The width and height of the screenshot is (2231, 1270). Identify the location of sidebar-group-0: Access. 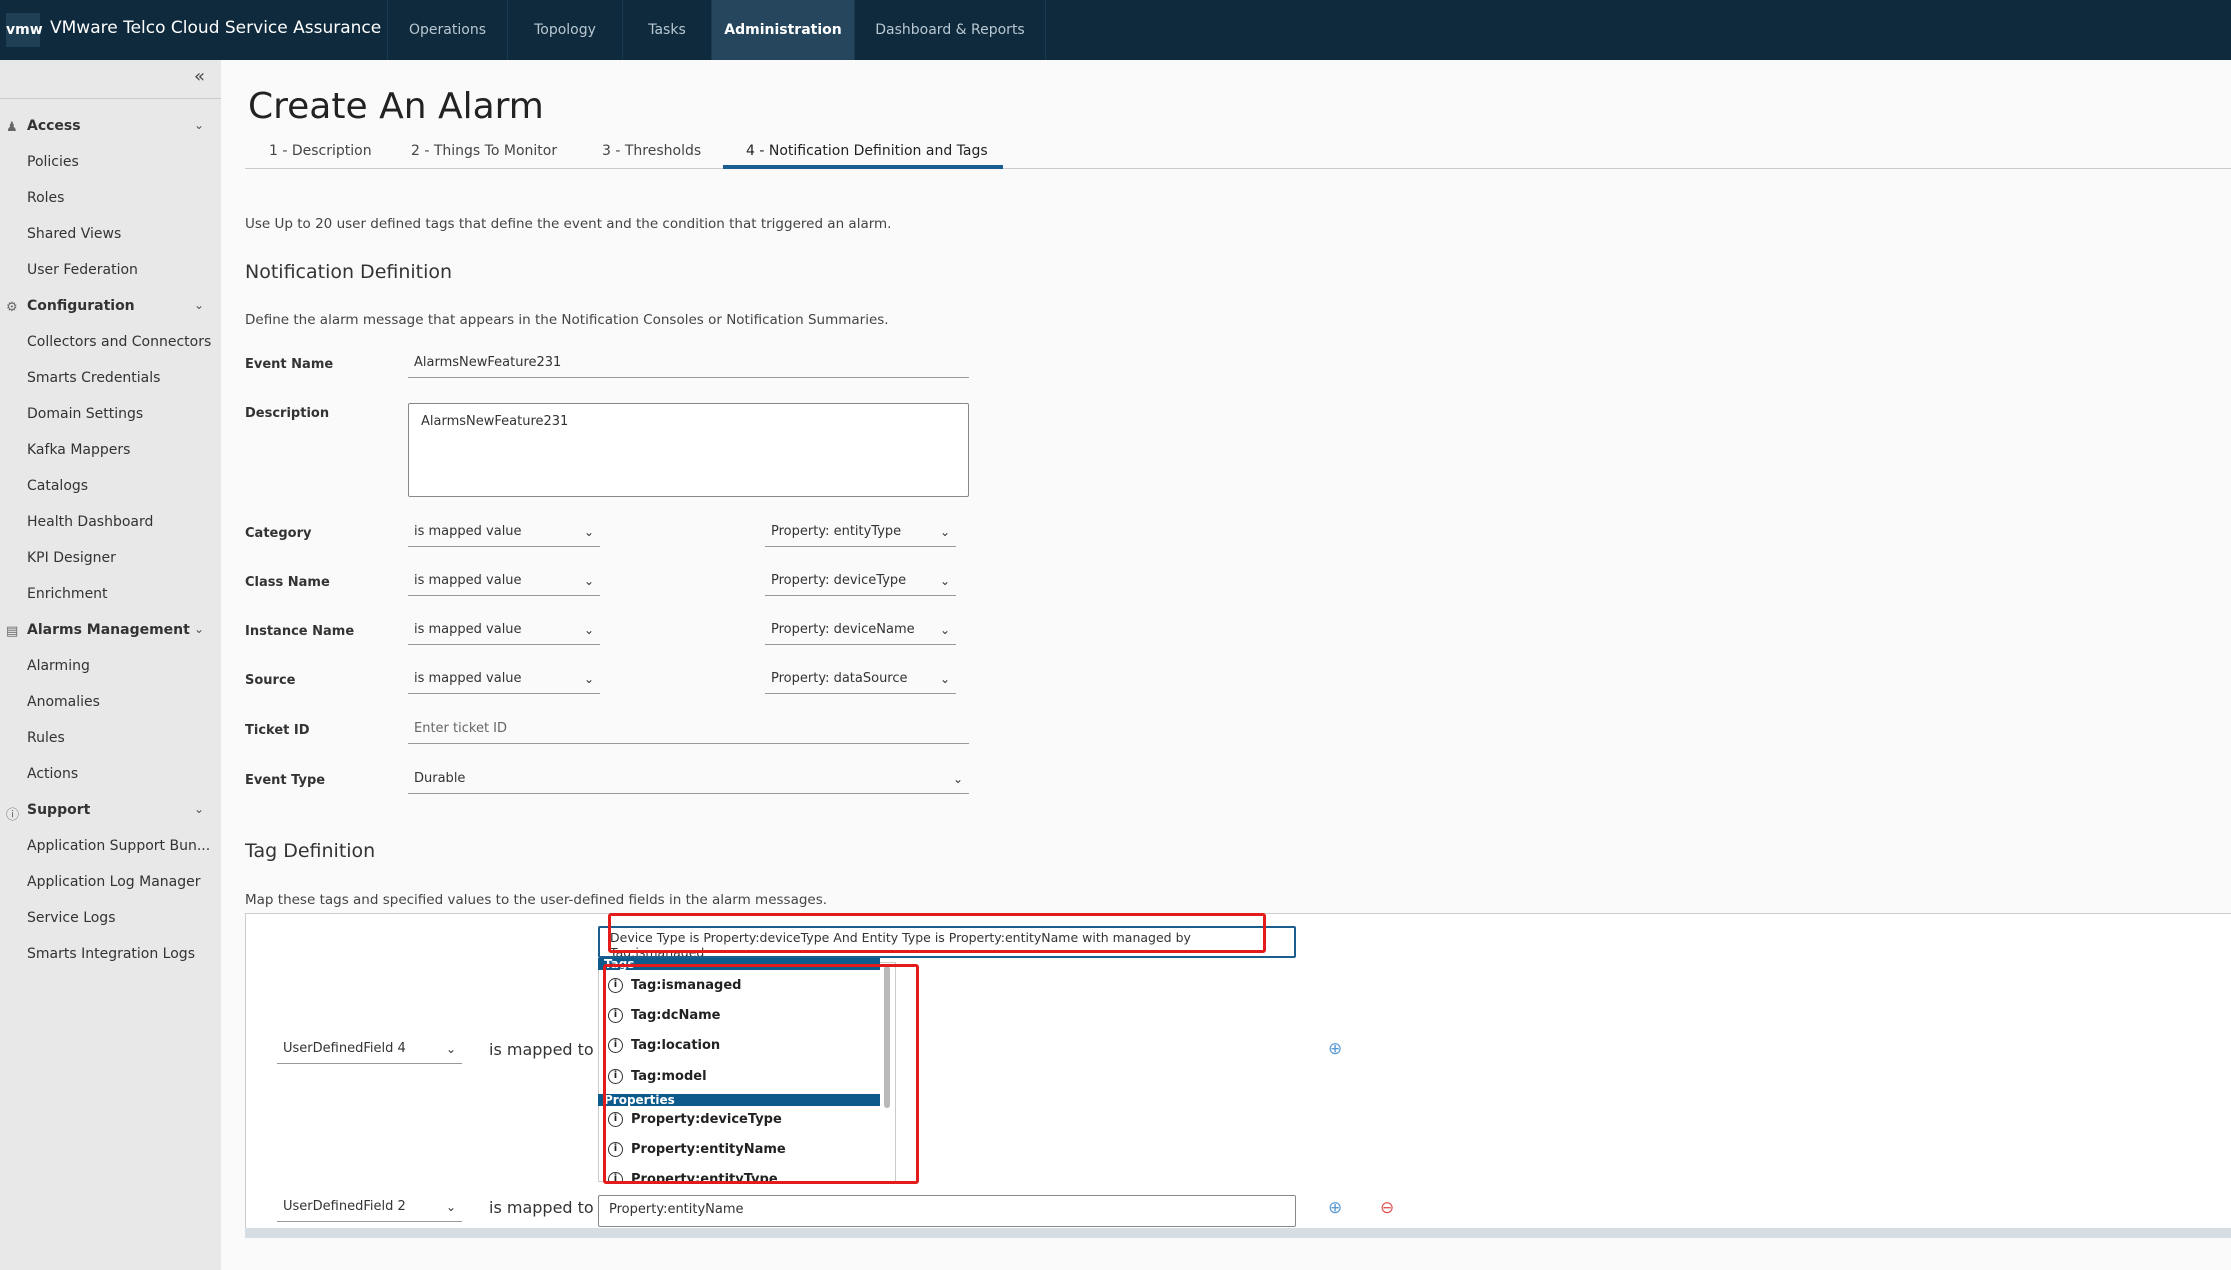
(54, 126).